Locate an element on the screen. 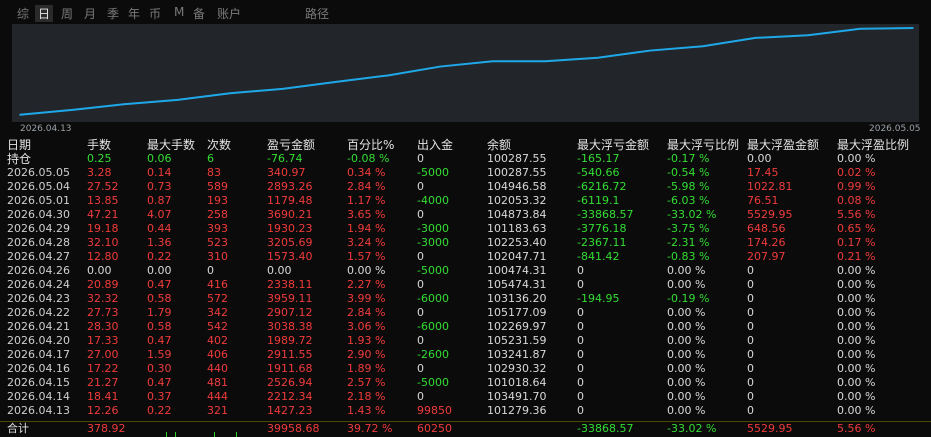 Image resolution: width=931 pixels, height=437 pixels. row-cell: 3959.11 is located at coordinates (290, 298).